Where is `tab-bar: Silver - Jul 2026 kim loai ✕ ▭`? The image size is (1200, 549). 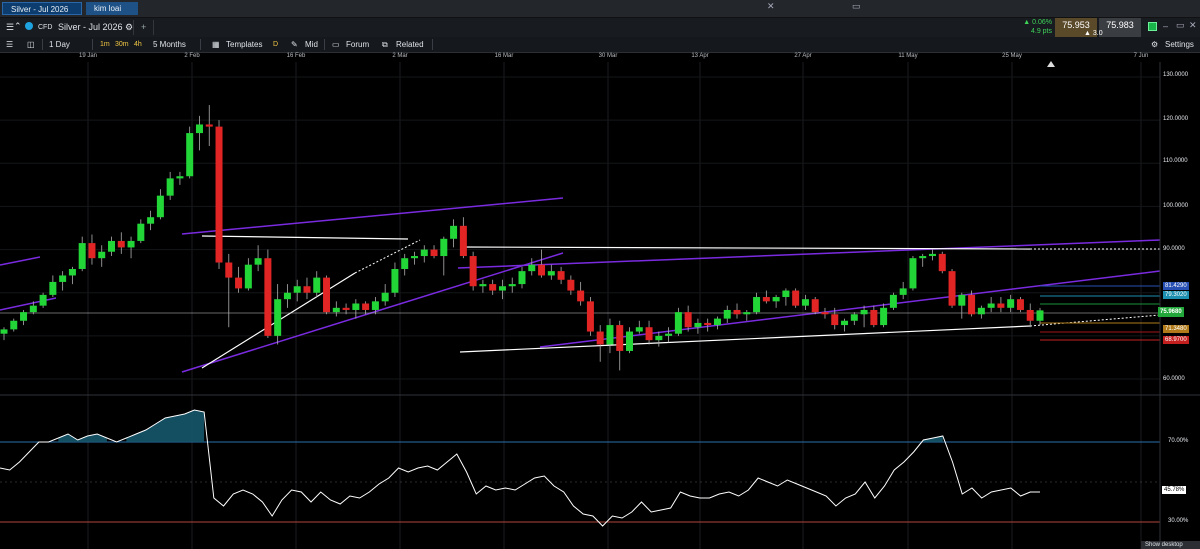
tab-bar: Silver - Jul 2026 kim loai ✕ ▭ is located at coordinates (600, 9).